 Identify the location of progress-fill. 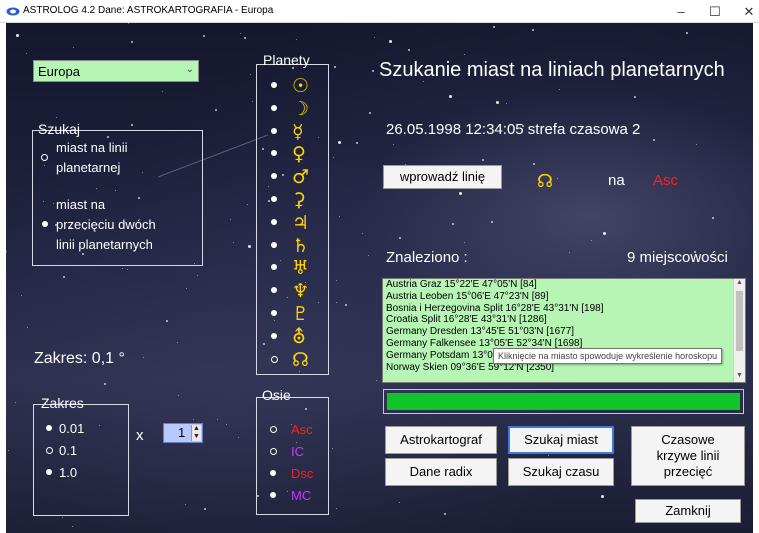
(563, 401).